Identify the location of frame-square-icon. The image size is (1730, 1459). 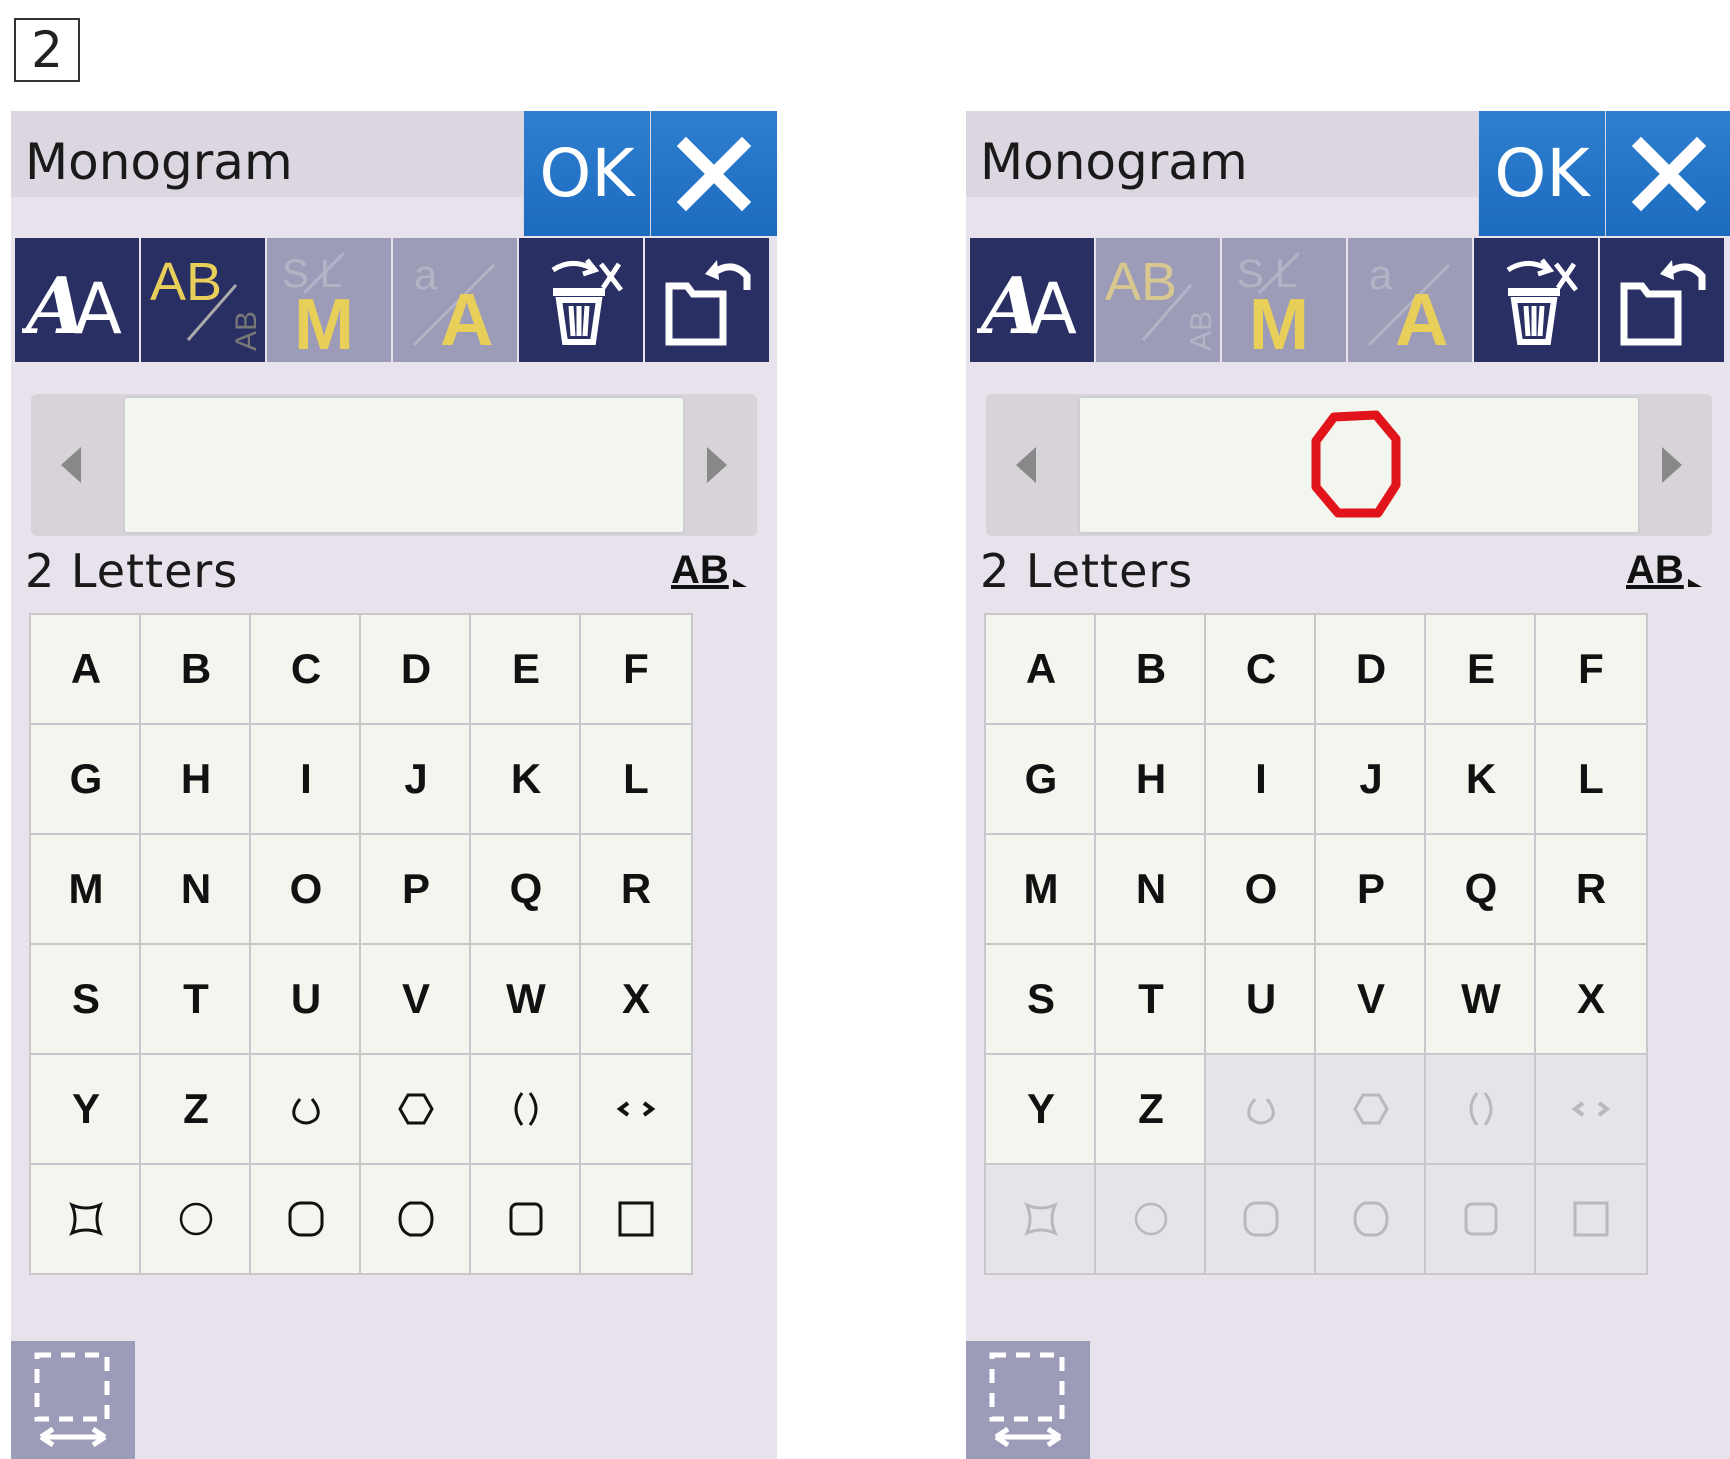
(1591, 1219).